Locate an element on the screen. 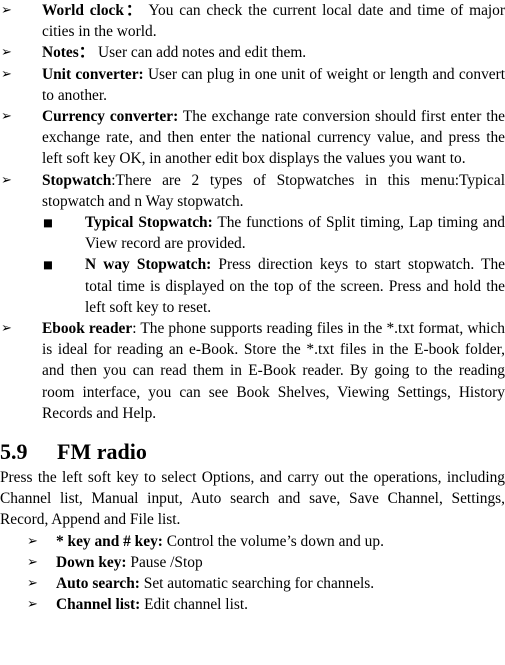 The image size is (505, 665). list-item-term: Currency converter: is located at coordinates (110, 117).